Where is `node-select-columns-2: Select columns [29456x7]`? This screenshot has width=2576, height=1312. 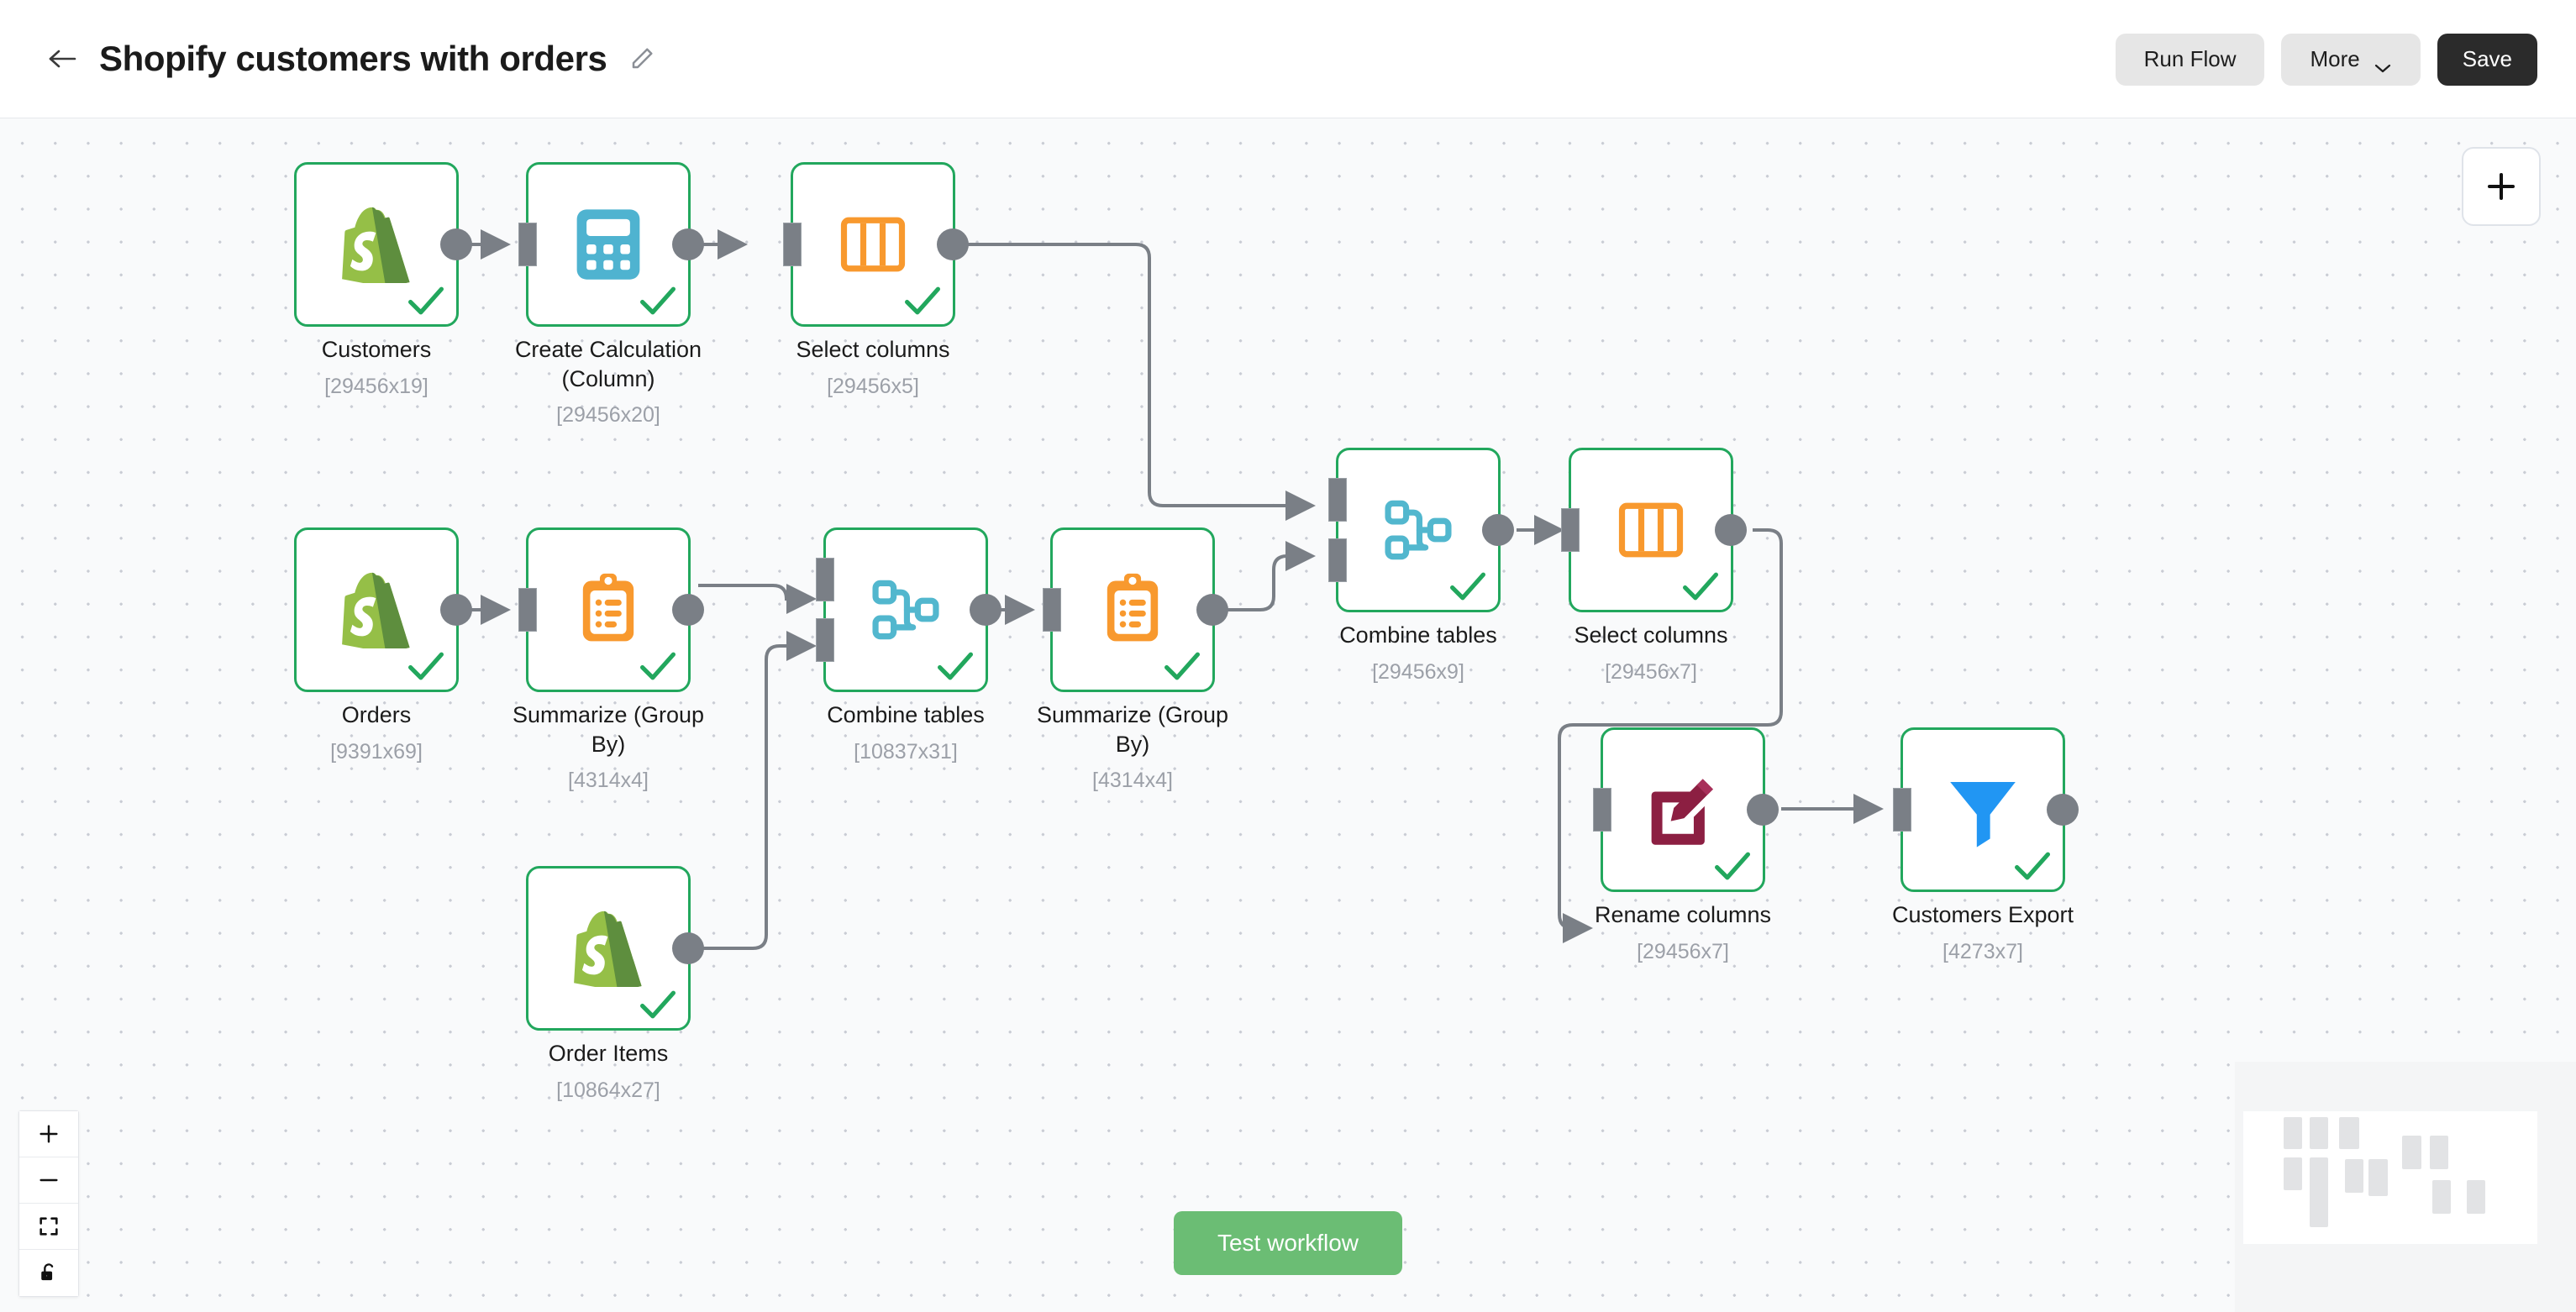
node-select-columns-2: Select columns [29456x7] is located at coordinates (1654, 566).